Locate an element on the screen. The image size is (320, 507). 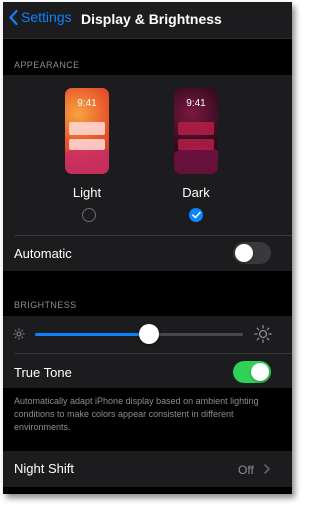
brightness-slider is located at coordinates (139, 334).